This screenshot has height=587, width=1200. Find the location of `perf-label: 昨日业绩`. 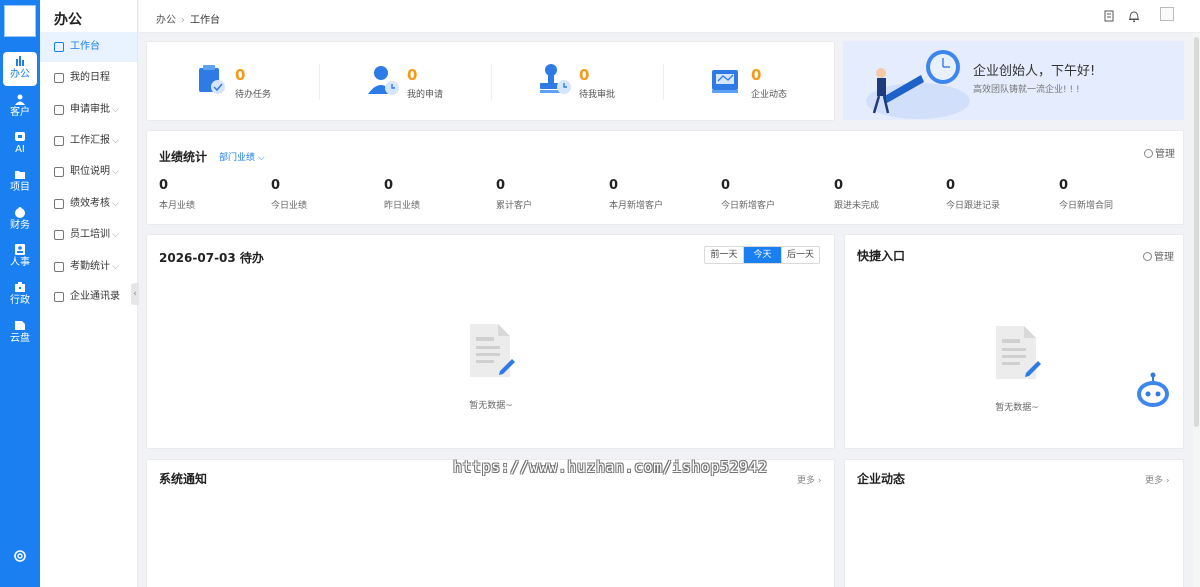

perf-label: 昨日业绩 is located at coordinates (402, 206).